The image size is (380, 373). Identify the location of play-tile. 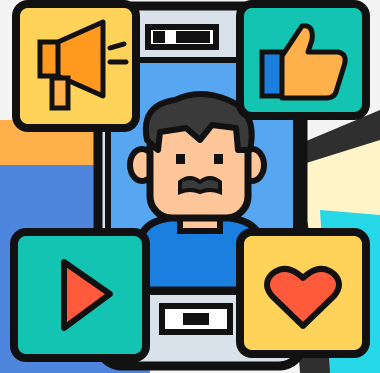
(80, 295).